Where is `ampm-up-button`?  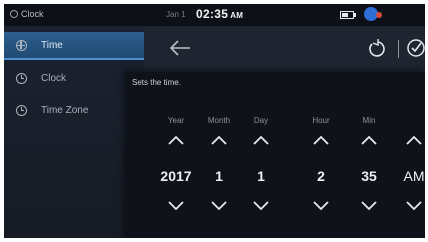 ampm-up-button is located at coordinates (414, 140).